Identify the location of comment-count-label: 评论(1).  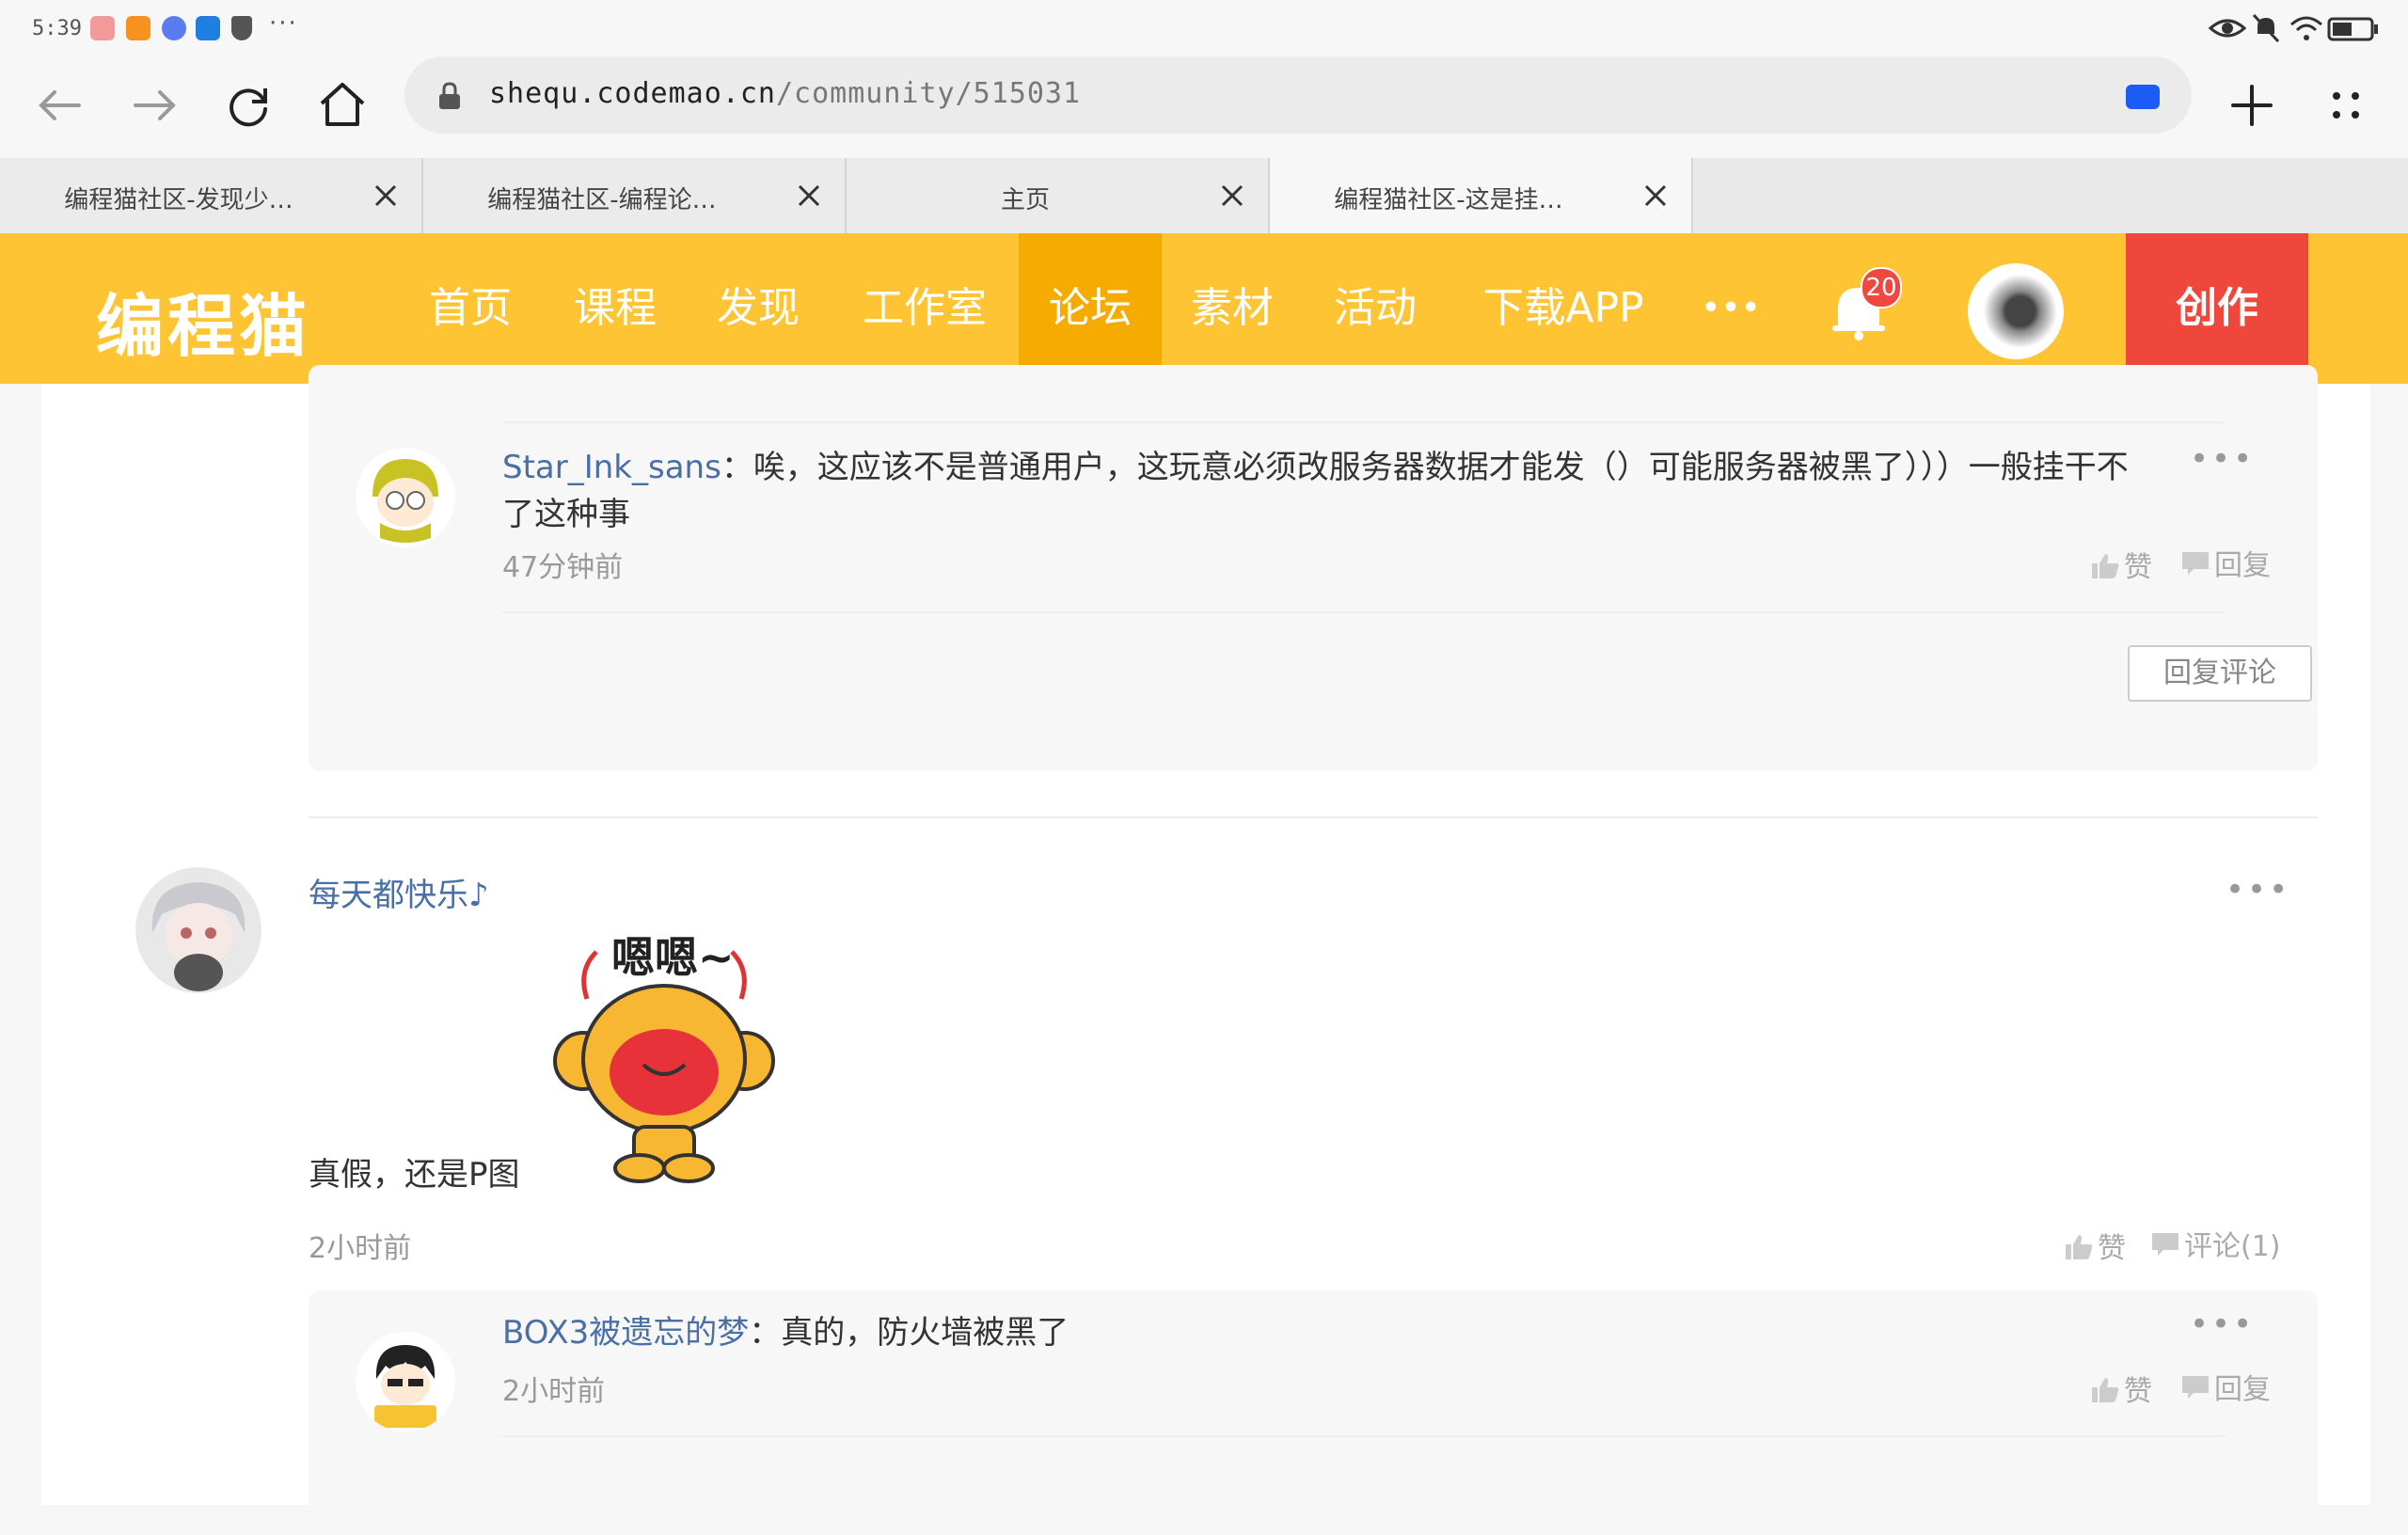
(2233, 1246).